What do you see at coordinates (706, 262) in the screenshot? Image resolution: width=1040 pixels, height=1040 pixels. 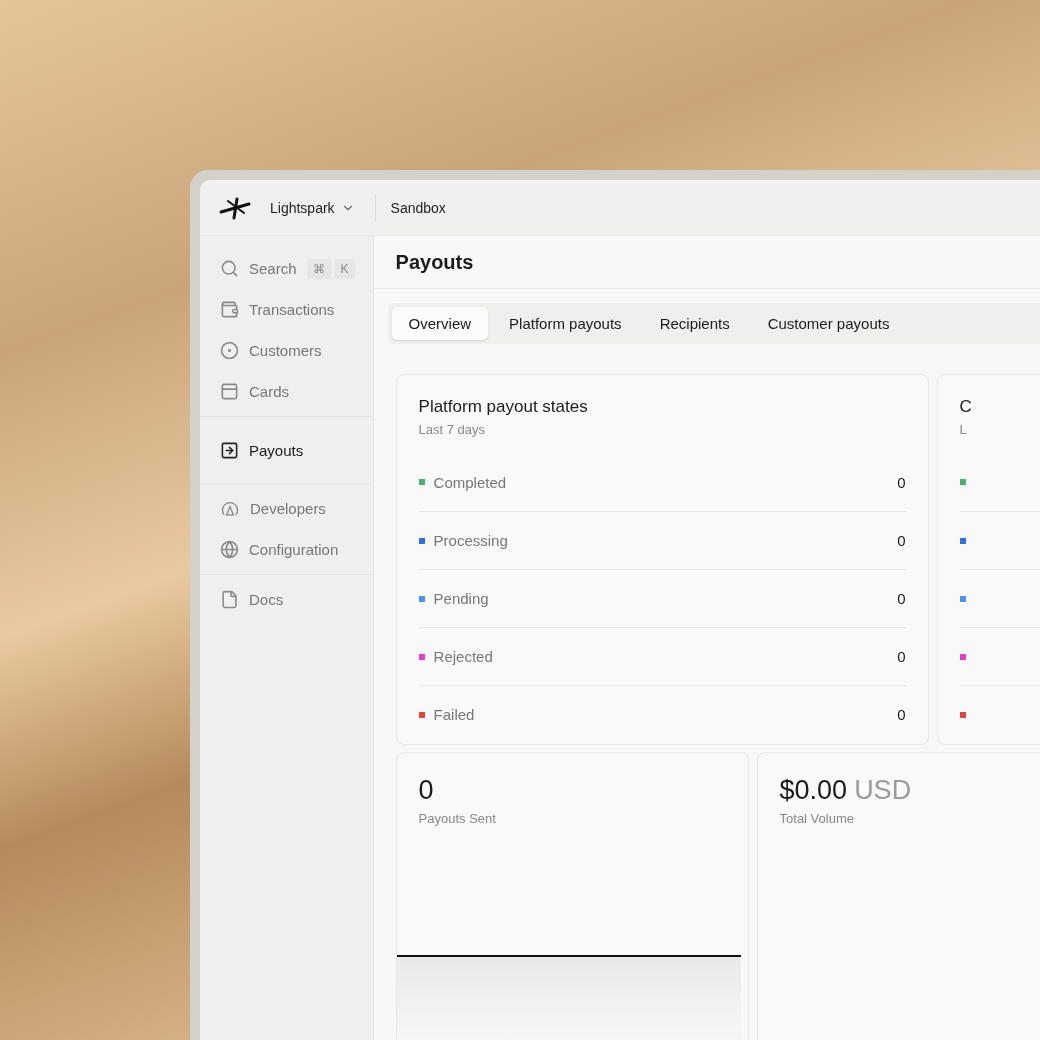 I see `page-title: Payouts` at bounding box center [706, 262].